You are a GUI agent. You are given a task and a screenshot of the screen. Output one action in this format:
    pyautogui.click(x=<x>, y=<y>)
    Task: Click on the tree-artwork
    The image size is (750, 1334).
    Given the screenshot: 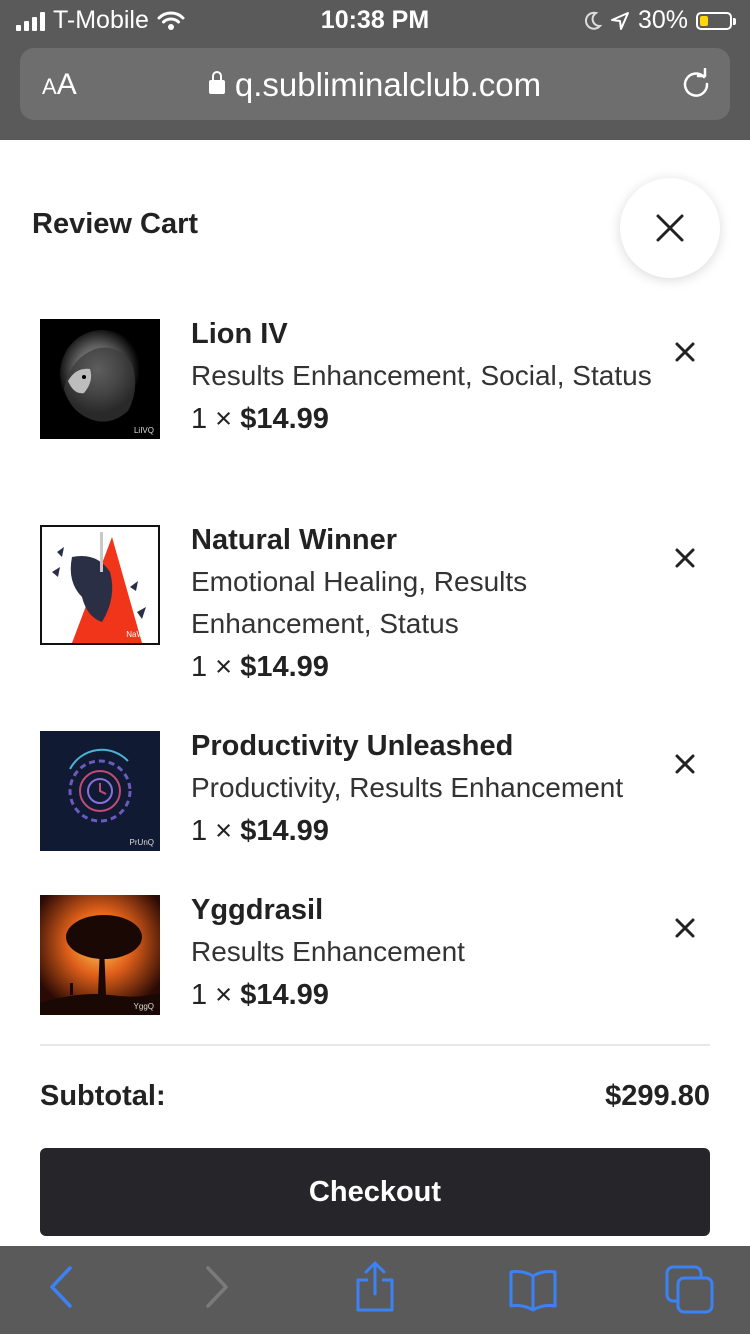 What is the action you would take?
    pyautogui.click(x=100, y=955)
    